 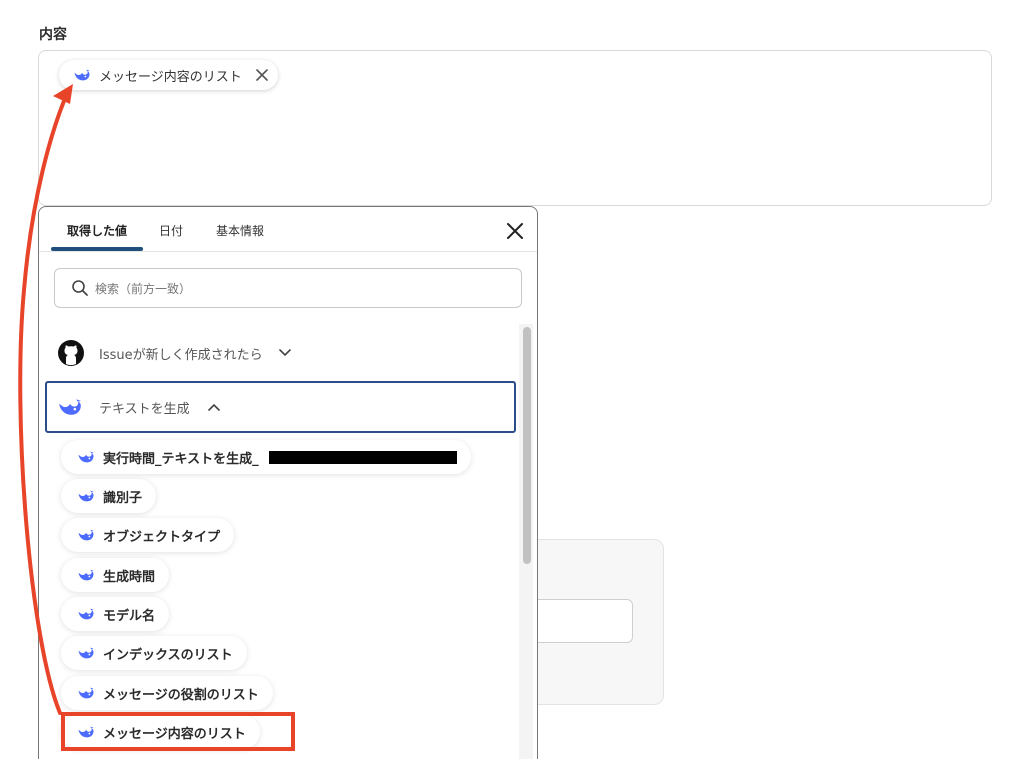 I want to click on list-item: 実行時間_テキストを生成_, so click(x=266, y=457).